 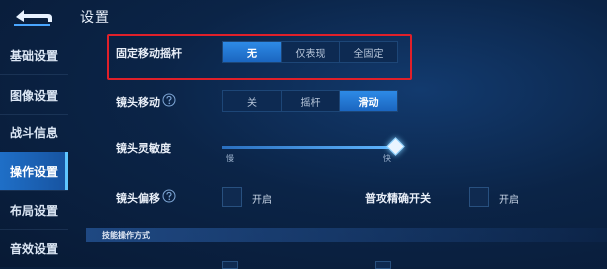 What do you see at coordinates (126, 235) in the screenshot?
I see `section-title: 技能操作方式` at bounding box center [126, 235].